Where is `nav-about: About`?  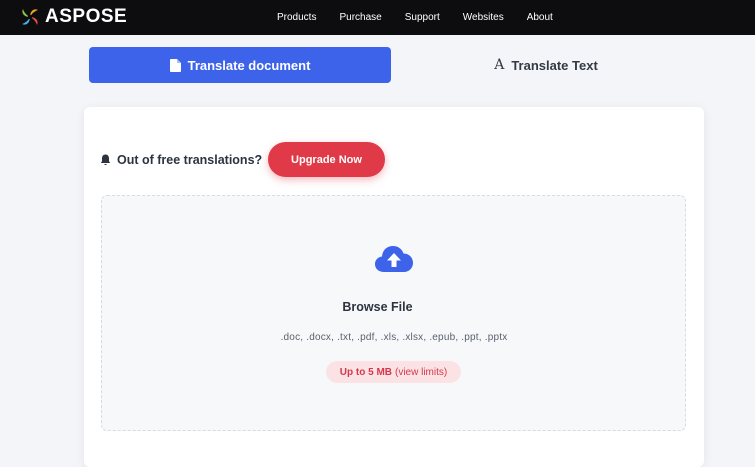 nav-about: About is located at coordinates (540, 17).